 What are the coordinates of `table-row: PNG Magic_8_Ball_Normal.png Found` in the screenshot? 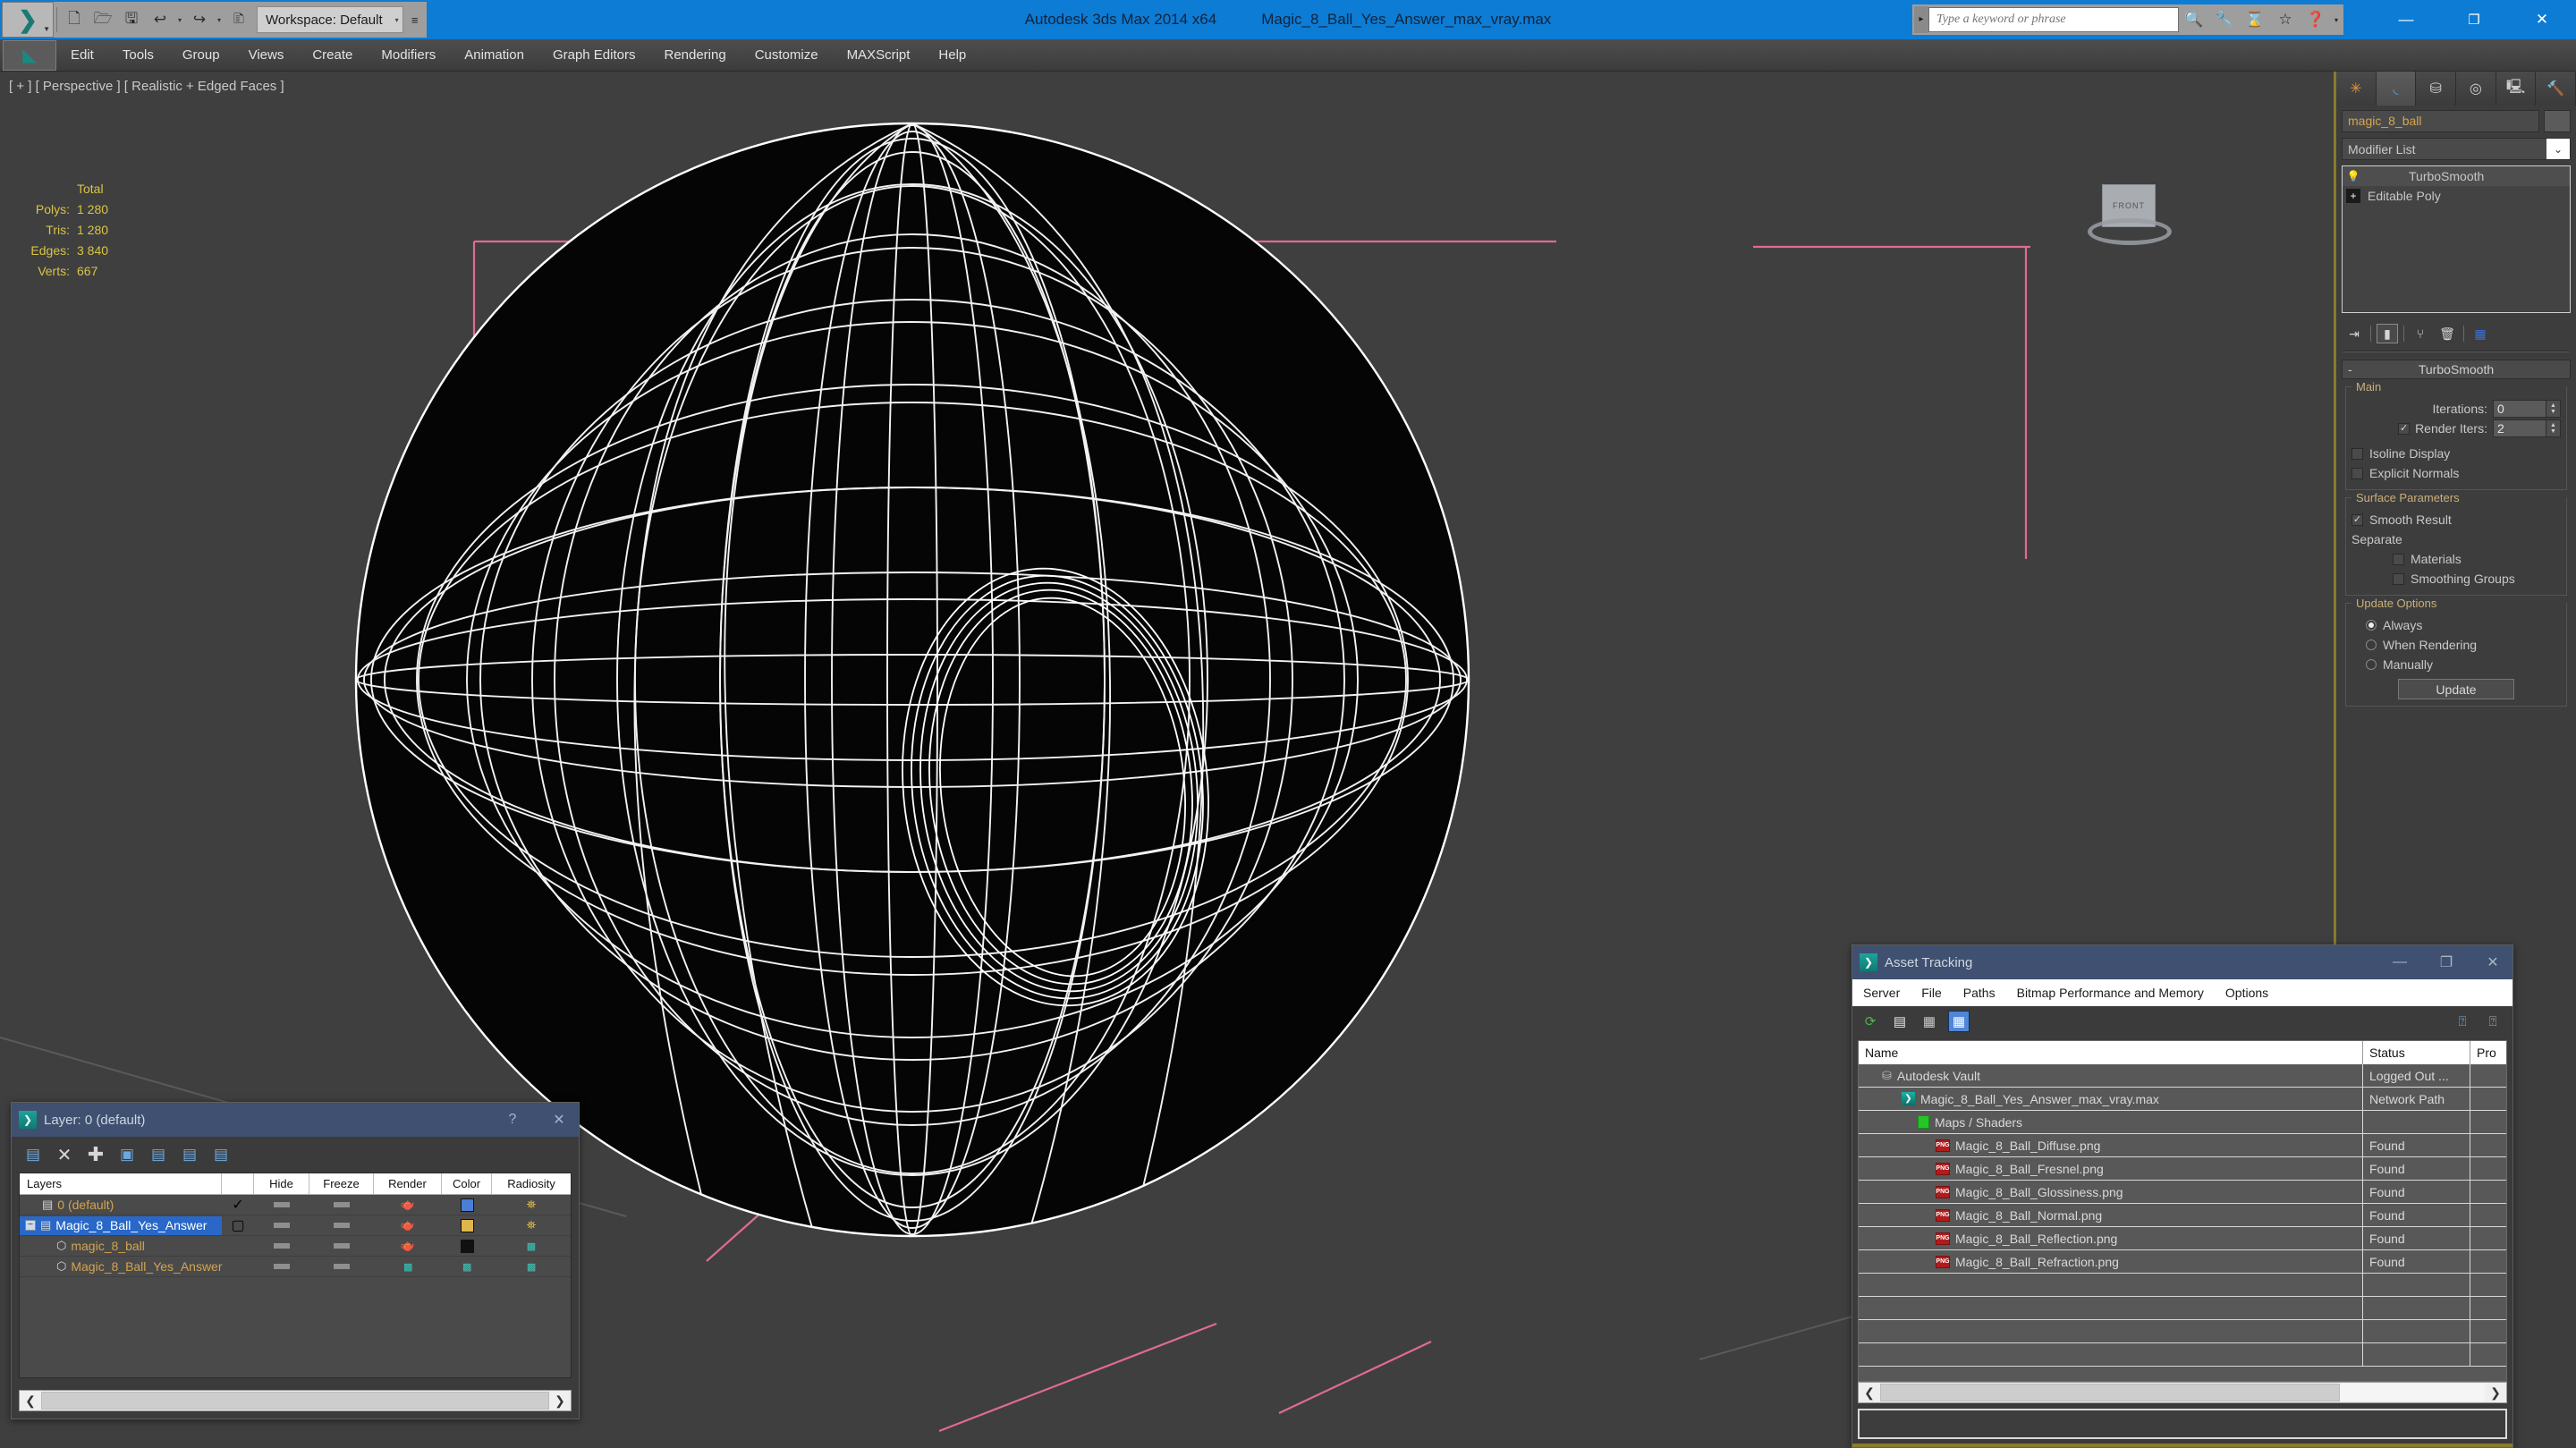 It's located at (2182, 1215).